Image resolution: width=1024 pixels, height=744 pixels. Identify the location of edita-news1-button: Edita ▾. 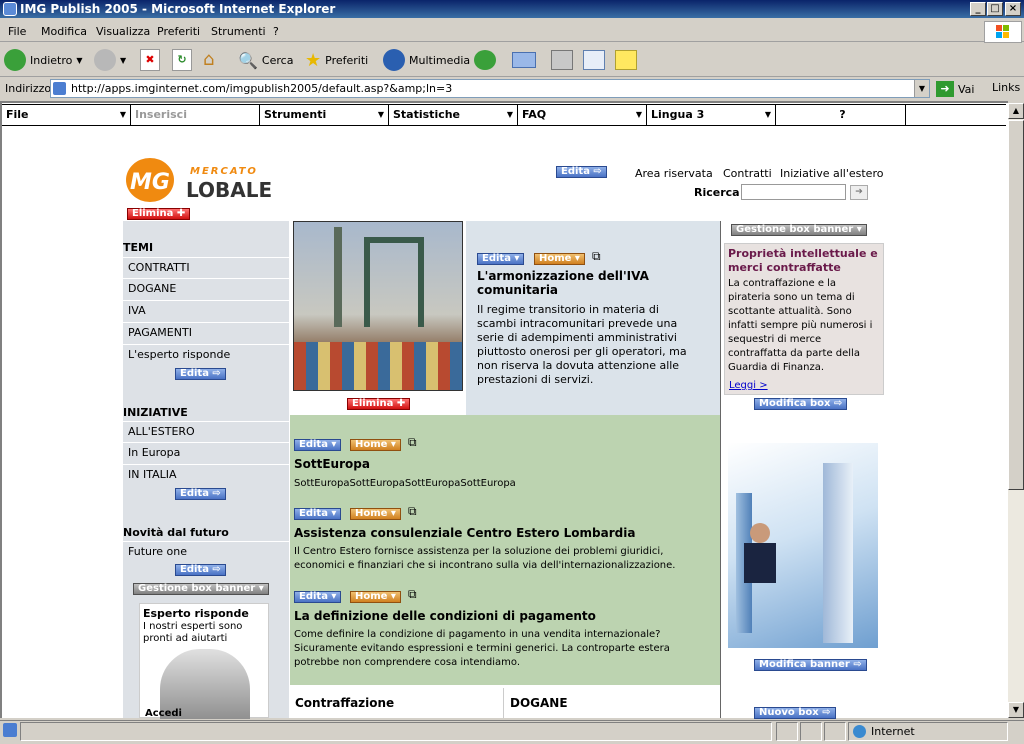
(318, 445).